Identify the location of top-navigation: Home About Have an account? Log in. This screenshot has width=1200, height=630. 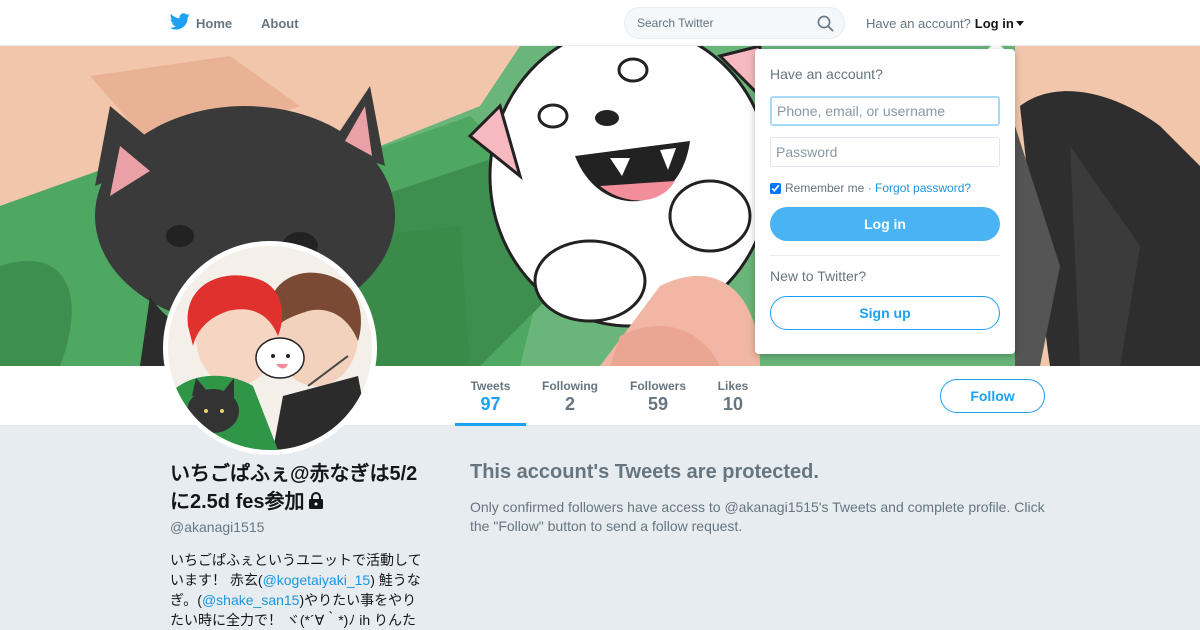
(600, 23).